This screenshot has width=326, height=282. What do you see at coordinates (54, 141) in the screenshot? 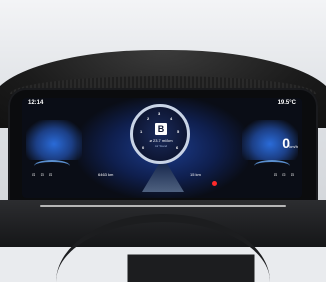
I see `left-gauge-panel` at bounding box center [54, 141].